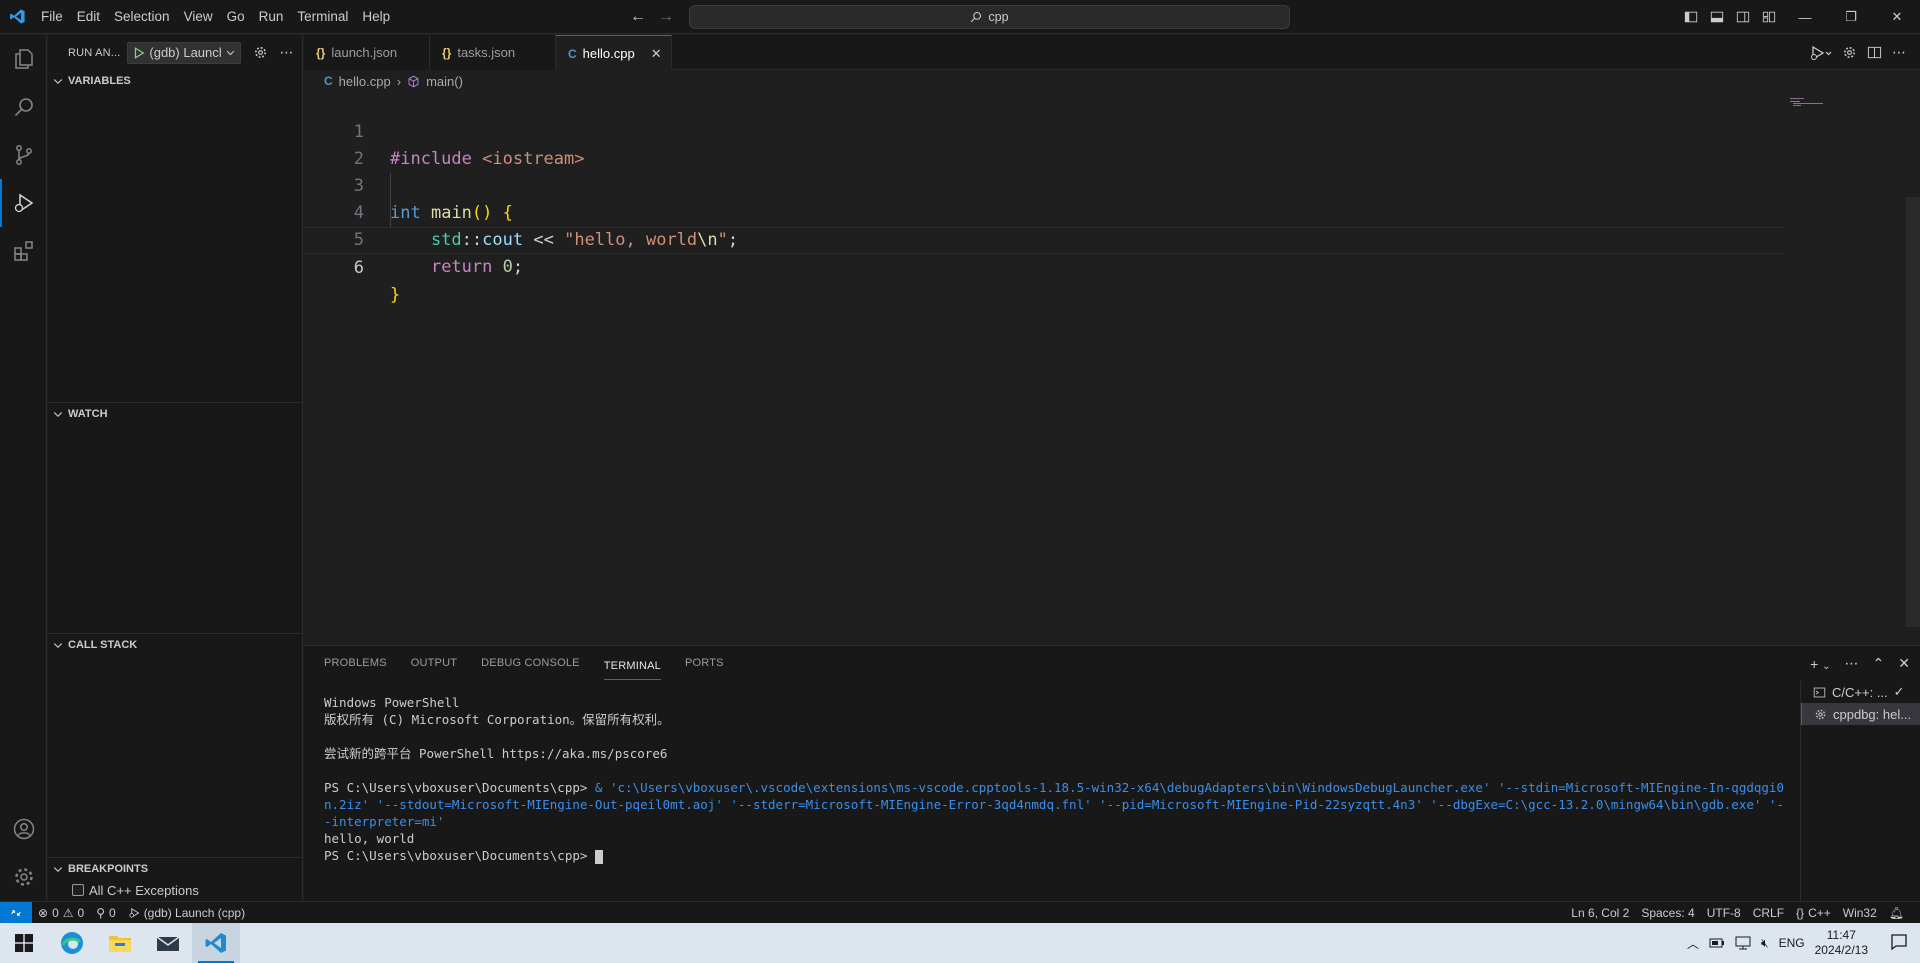 This screenshot has height=963, width=1920. Describe the element at coordinates (364, 52) in the screenshot. I see `tab-label: launch.json` at that location.